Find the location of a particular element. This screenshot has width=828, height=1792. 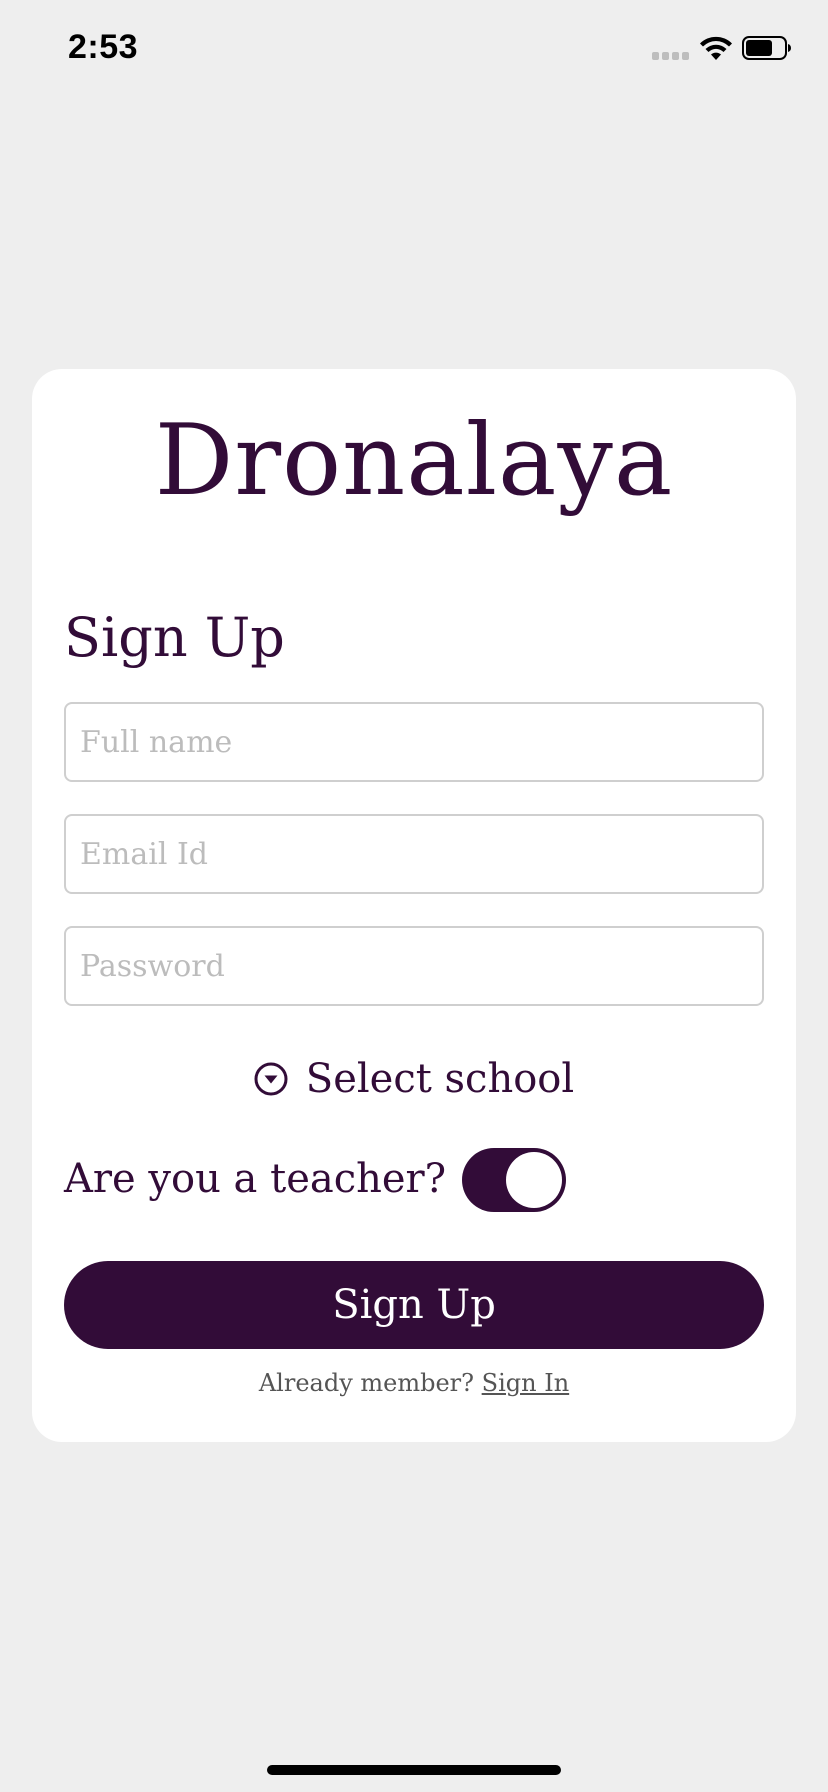

circle-chevron-down-icon is located at coordinates (271, 1079).